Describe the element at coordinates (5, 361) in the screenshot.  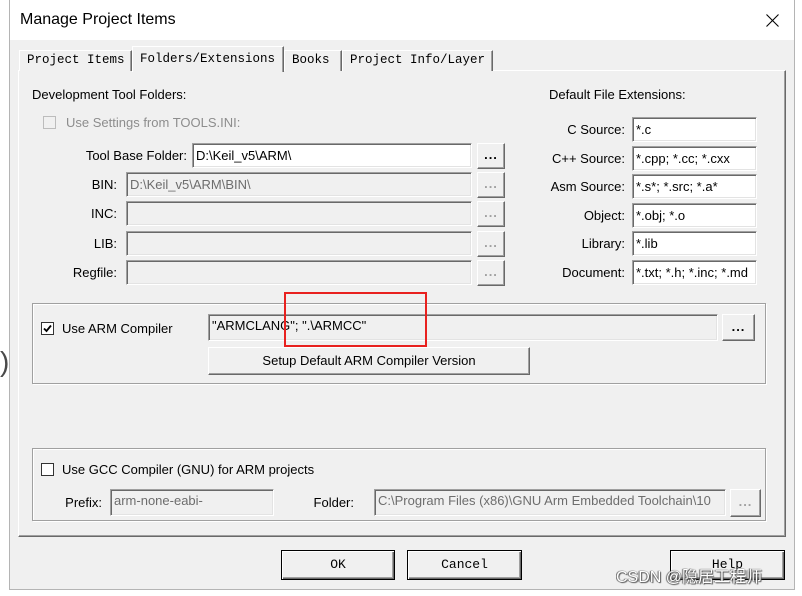
I see `background-text-fragment: )` at that location.